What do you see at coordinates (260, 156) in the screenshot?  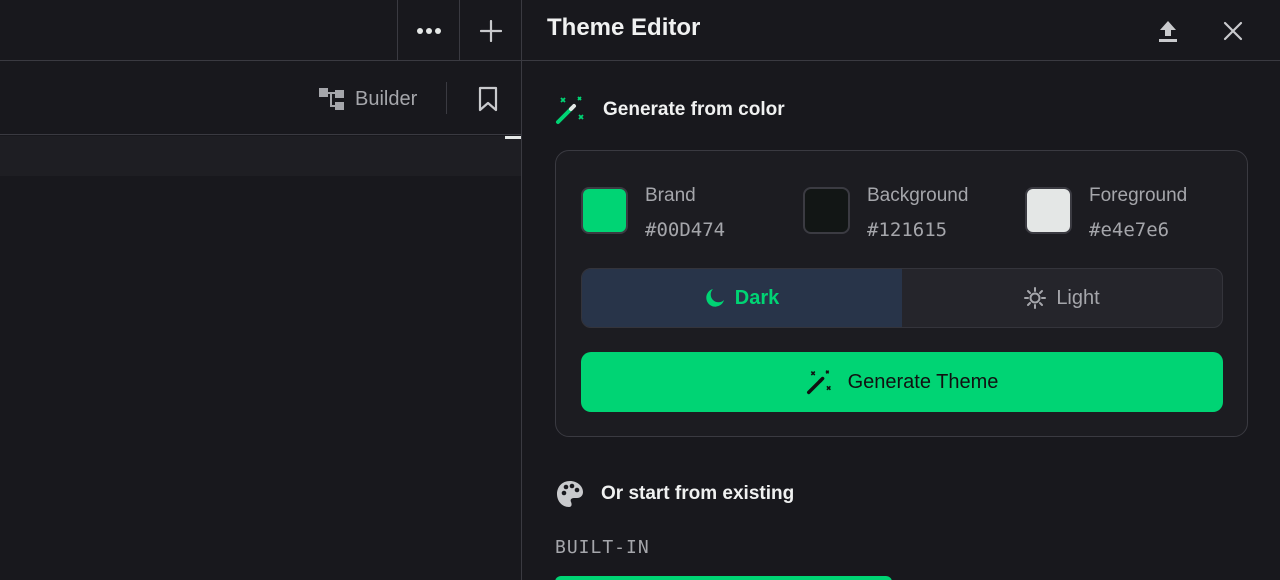 I see `content-strip` at bounding box center [260, 156].